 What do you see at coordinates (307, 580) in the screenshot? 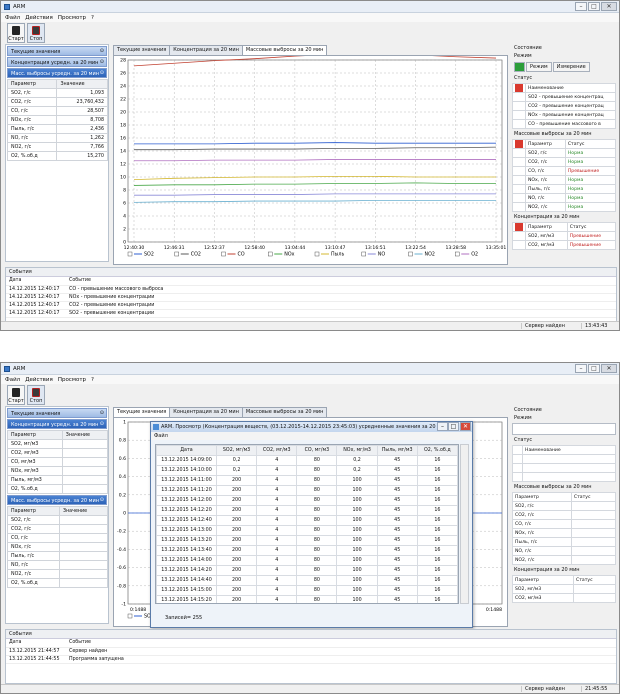
I see `table-row: 13.12.2015 14:14:40 200 4 80 100 45 16` at bounding box center [307, 580].